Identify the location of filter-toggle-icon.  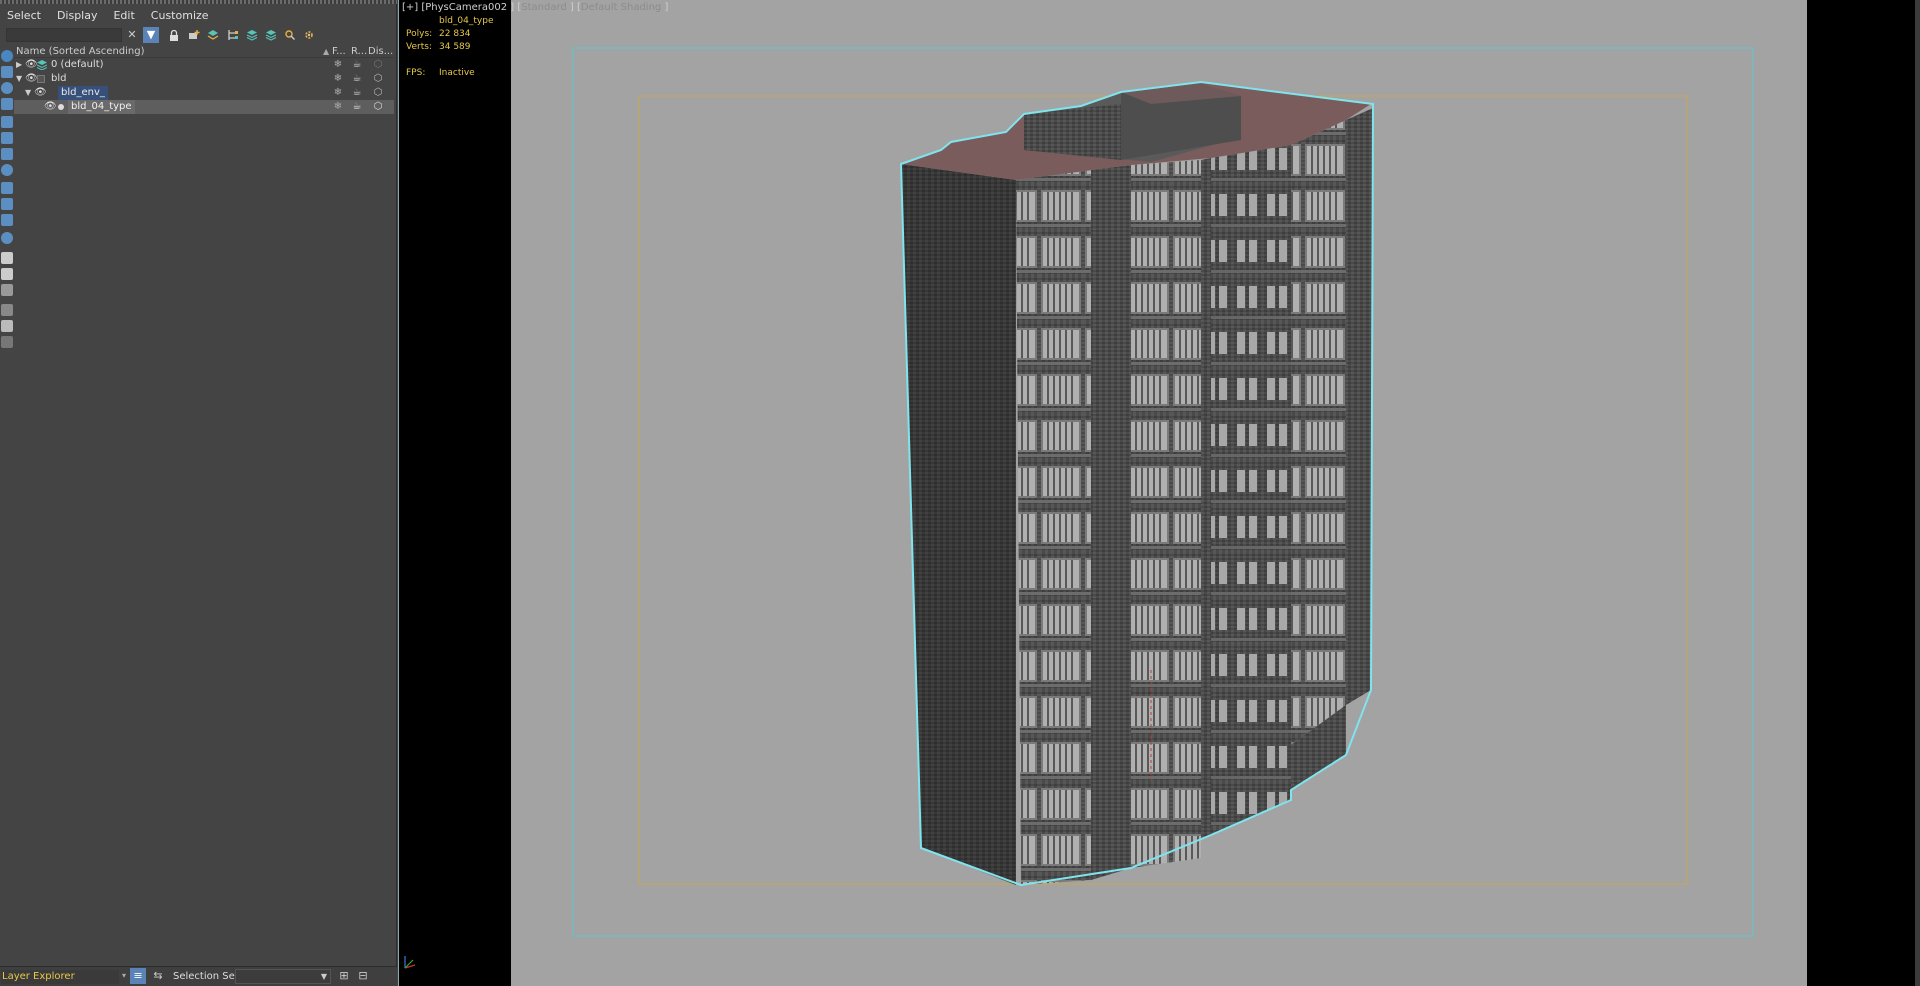
(7, 310).